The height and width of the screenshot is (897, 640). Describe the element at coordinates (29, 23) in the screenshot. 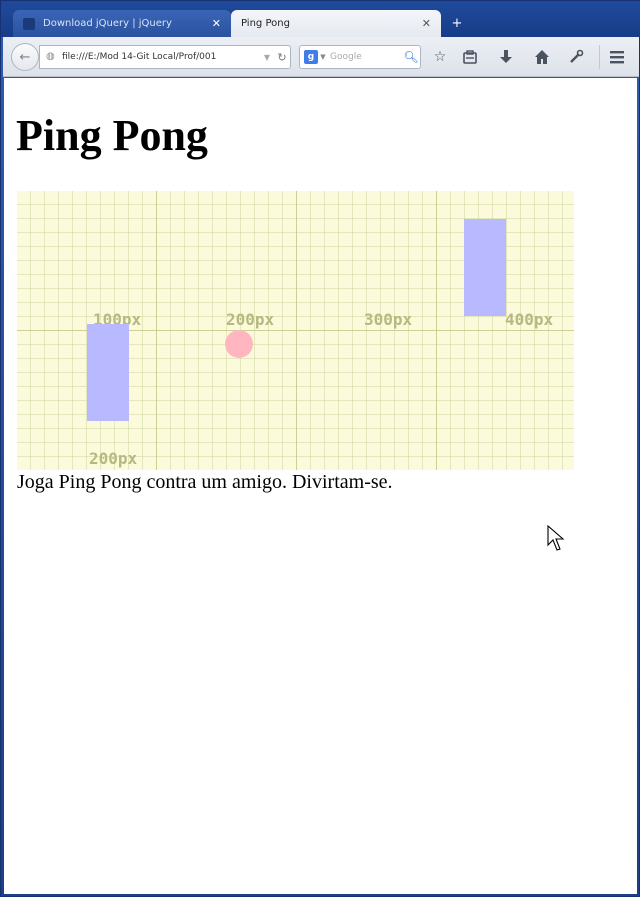

I see `jquery-favicon-icon` at that location.